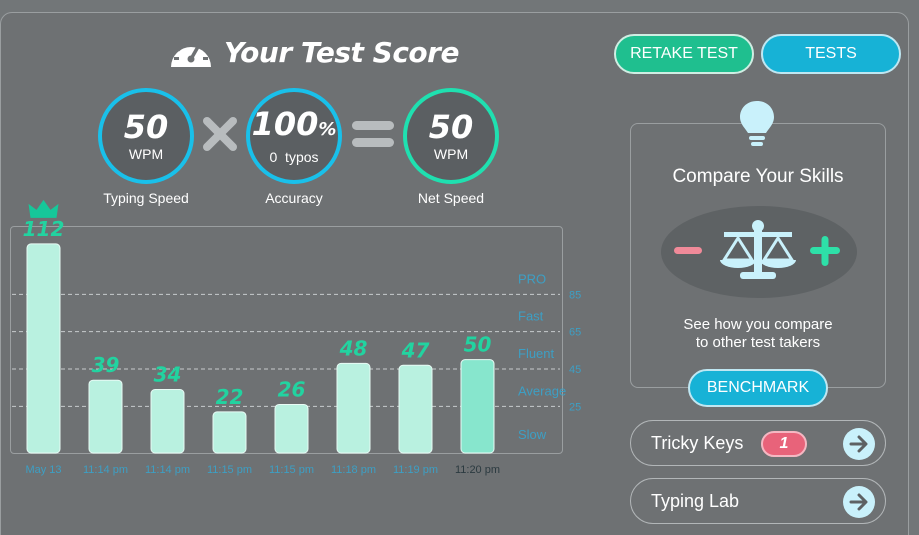  Describe the element at coordinates (292, 389) in the screenshot. I see `bar-value-label: 26` at that location.